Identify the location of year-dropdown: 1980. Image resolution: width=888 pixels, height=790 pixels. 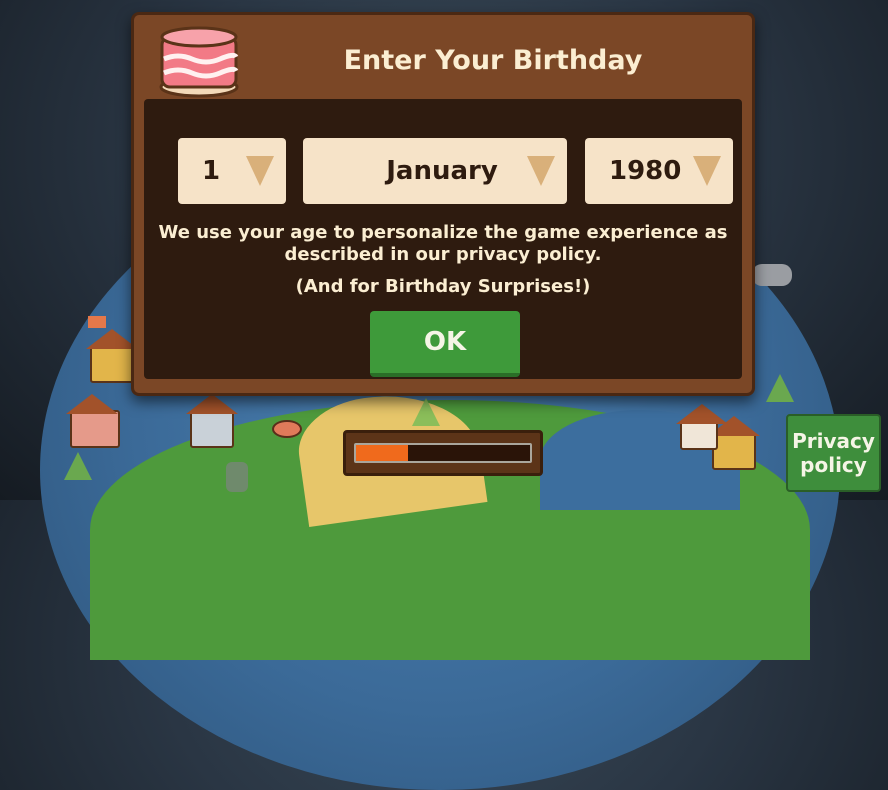
(659, 171).